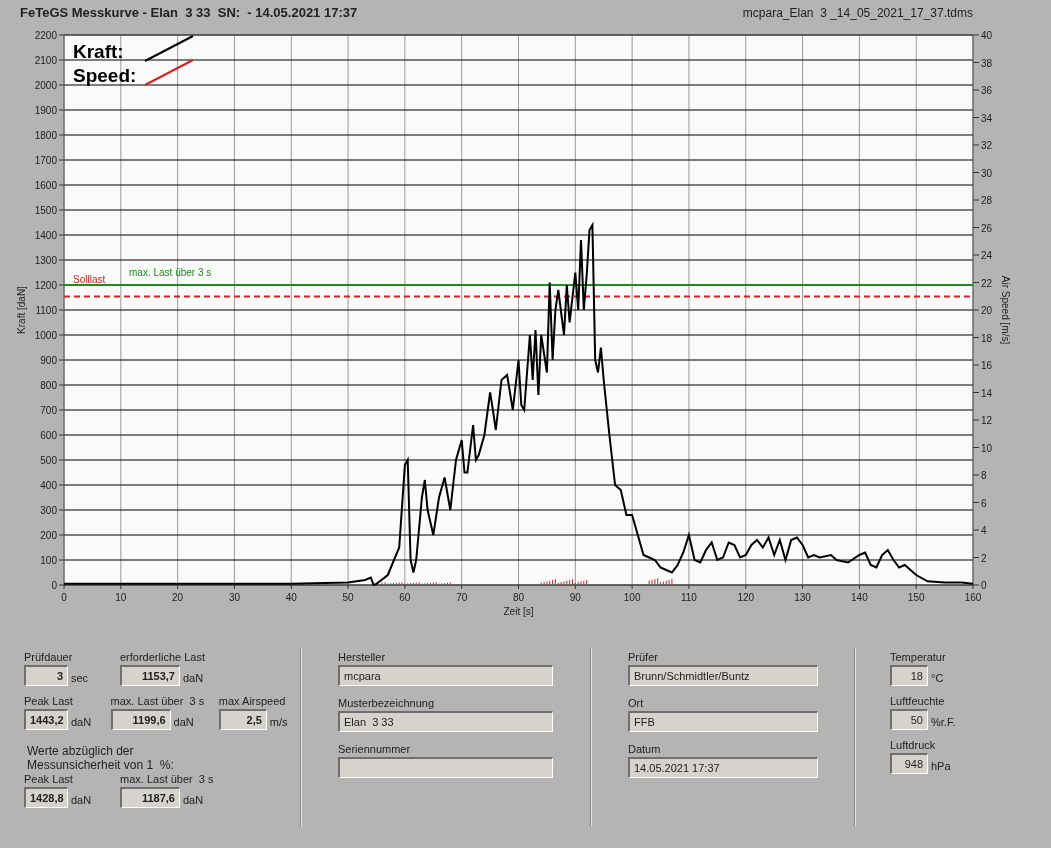 The image size is (1051, 848). What do you see at coordinates (48, 460) in the screenshot?
I see `y-tick-label: 500` at bounding box center [48, 460].